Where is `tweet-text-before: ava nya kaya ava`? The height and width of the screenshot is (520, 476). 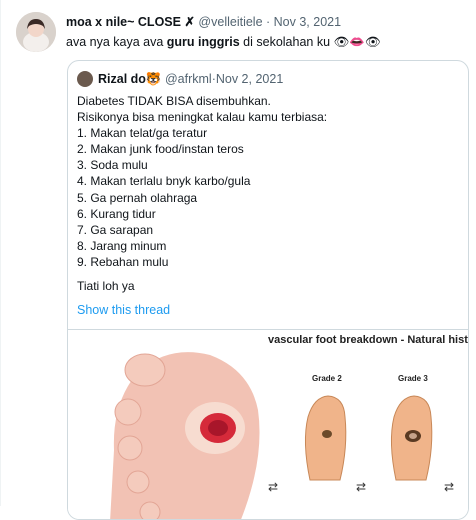 tweet-text-before: ava nya kaya ava is located at coordinates (116, 42).